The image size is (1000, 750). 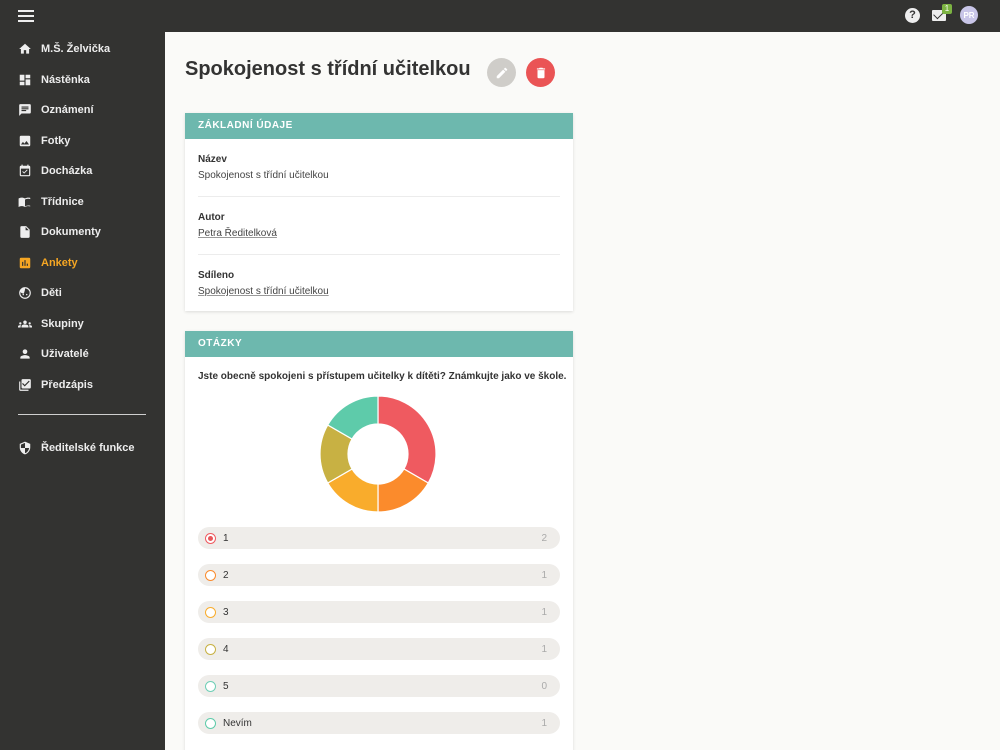 I want to click on sidebar-item-class-book: Třídnice, so click(x=82, y=202).